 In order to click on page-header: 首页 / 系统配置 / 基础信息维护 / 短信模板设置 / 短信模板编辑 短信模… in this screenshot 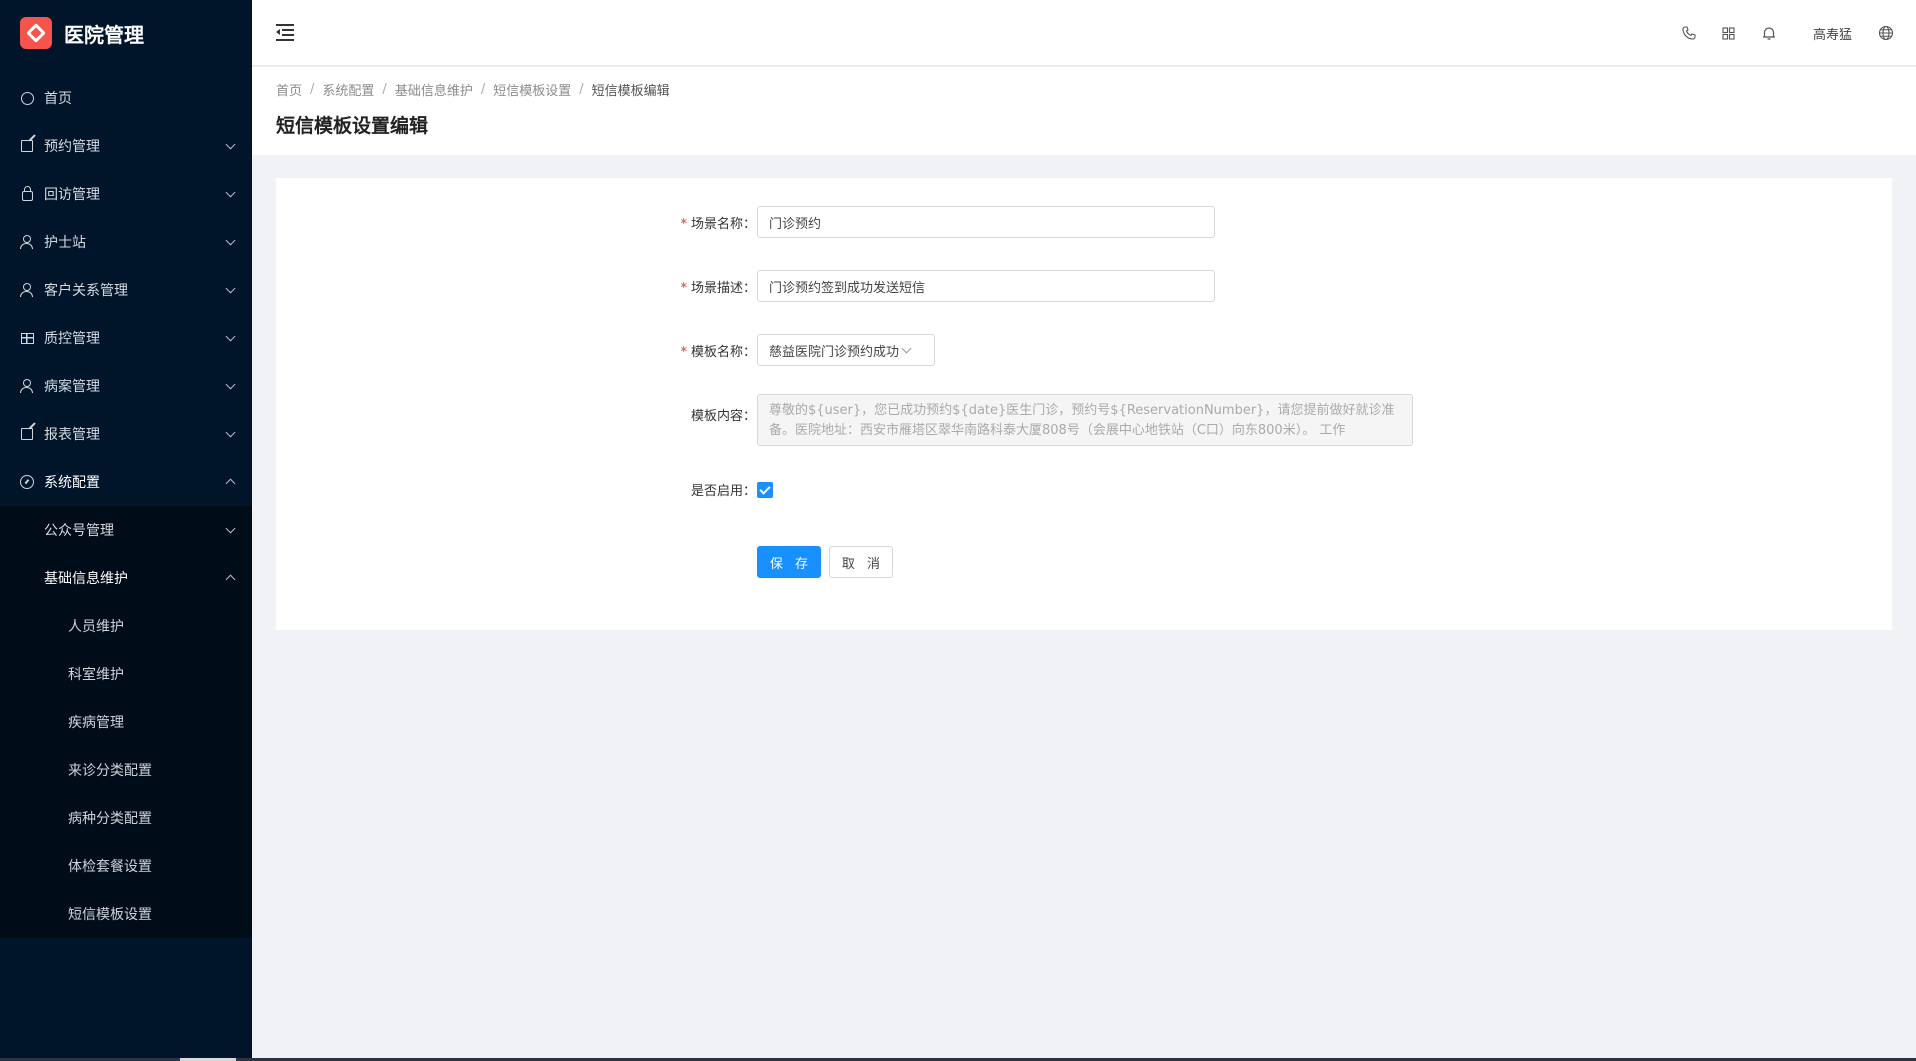, I will do `click(1084, 111)`.